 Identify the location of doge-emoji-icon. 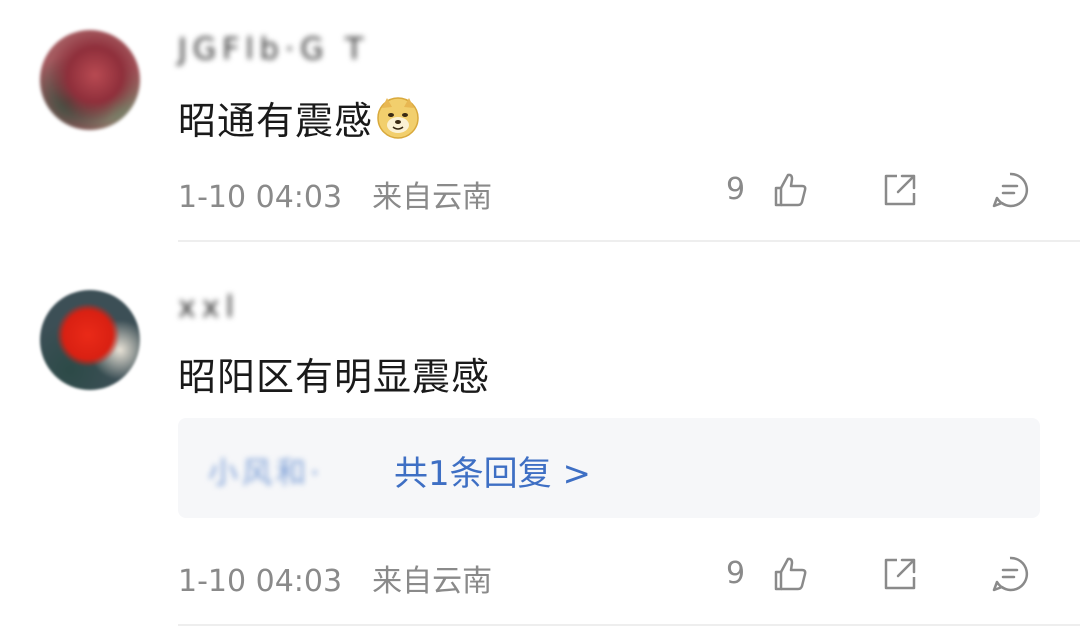
(398, 118).